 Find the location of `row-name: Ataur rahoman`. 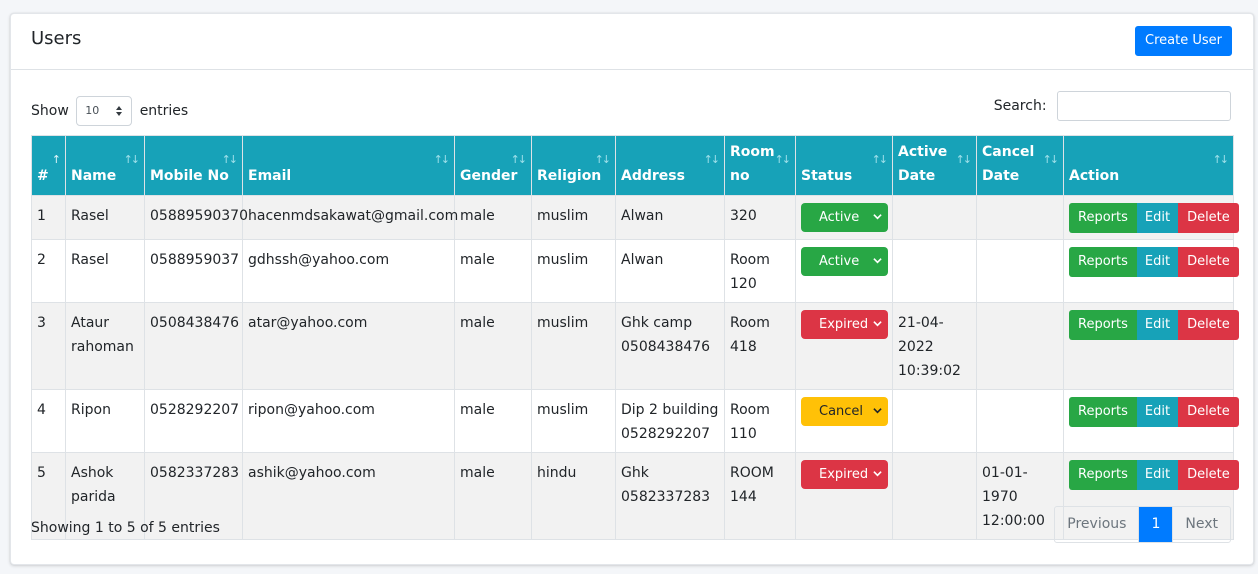

row-name: Ataur rahoman is located at coordinates (105, 346).